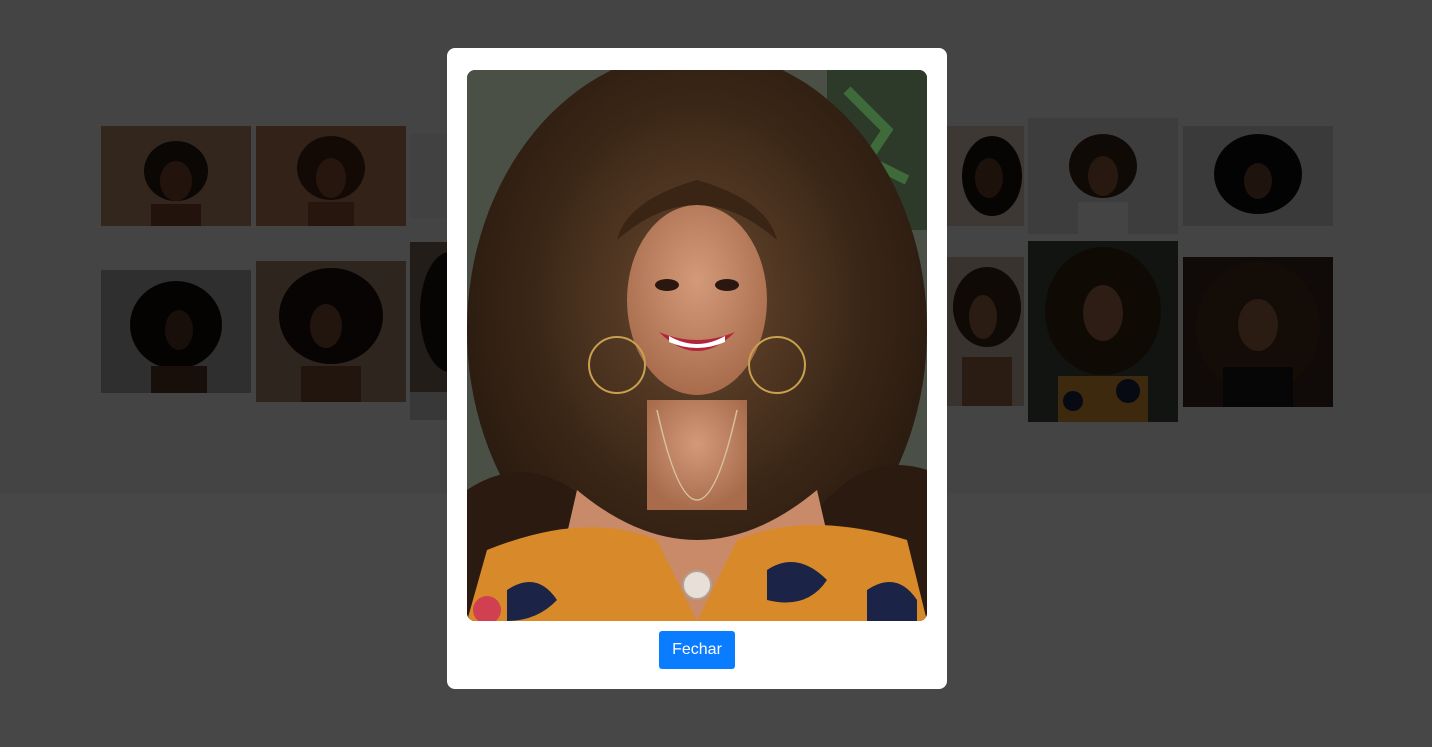  I want to click on close-button: Fechar, so click(697, 650).